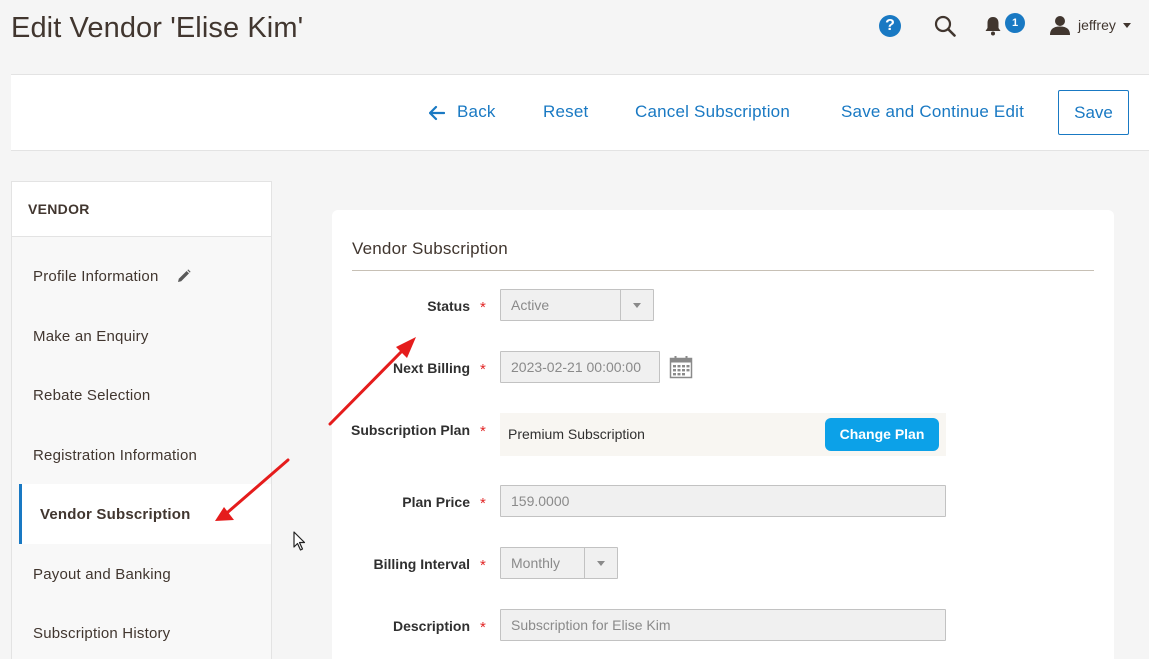  Describe the element at coordinates (536, 563) in the screenshot. I see `billing-interval-value: Monthly` at that location.